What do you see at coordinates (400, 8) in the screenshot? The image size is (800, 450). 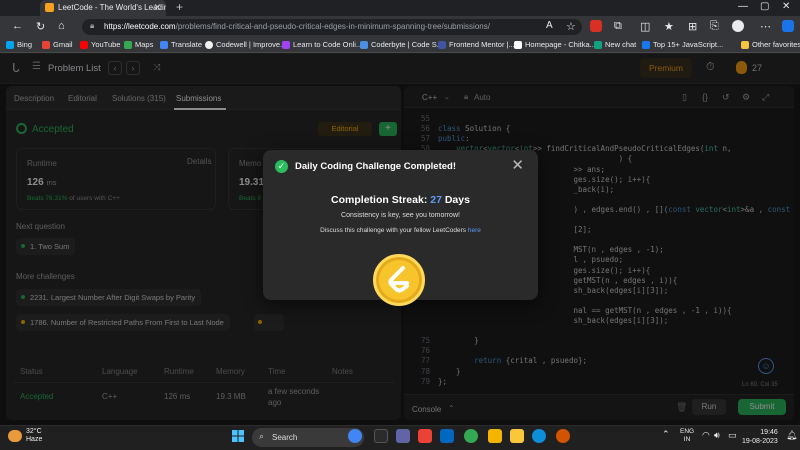 I see `browser-tab-strip: LeetCode - The World's Leading ✕ + — ▢ ✕` at bounding box center [400, 8].